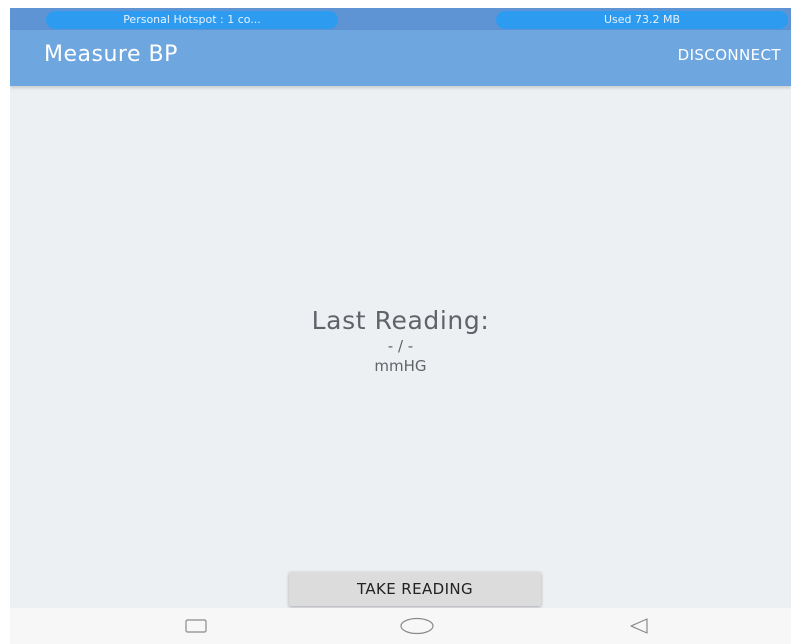 This screenshot has width=811, height=644. What do you see at coordinates (400, 346) in the screenshot?
I see `reading-value: - / -` at bounding box center [400, 346].